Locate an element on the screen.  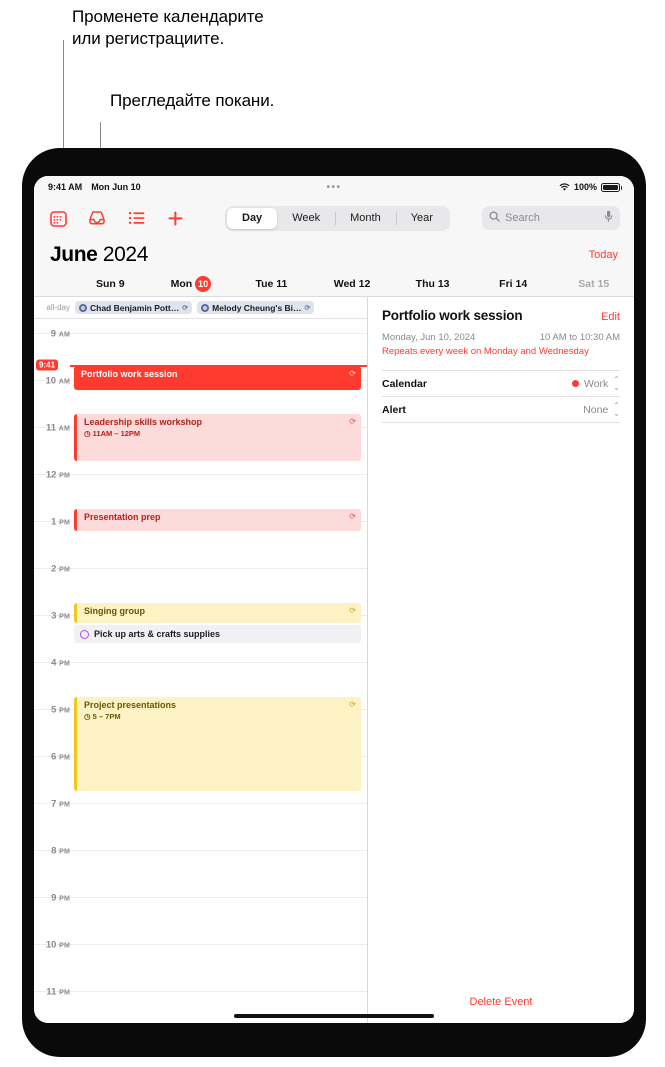
event-detail-title: Portfolio work session is located at coordinates (452, 315).